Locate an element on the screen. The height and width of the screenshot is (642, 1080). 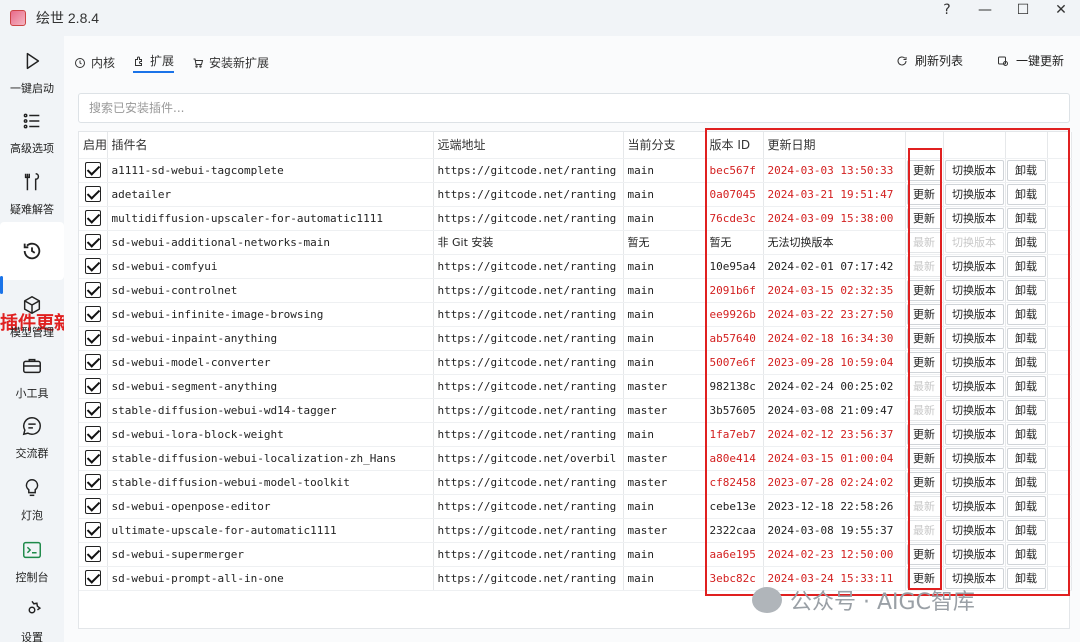
tab-install-extension: 安装新扩展 is located at coordinates (230, 62).